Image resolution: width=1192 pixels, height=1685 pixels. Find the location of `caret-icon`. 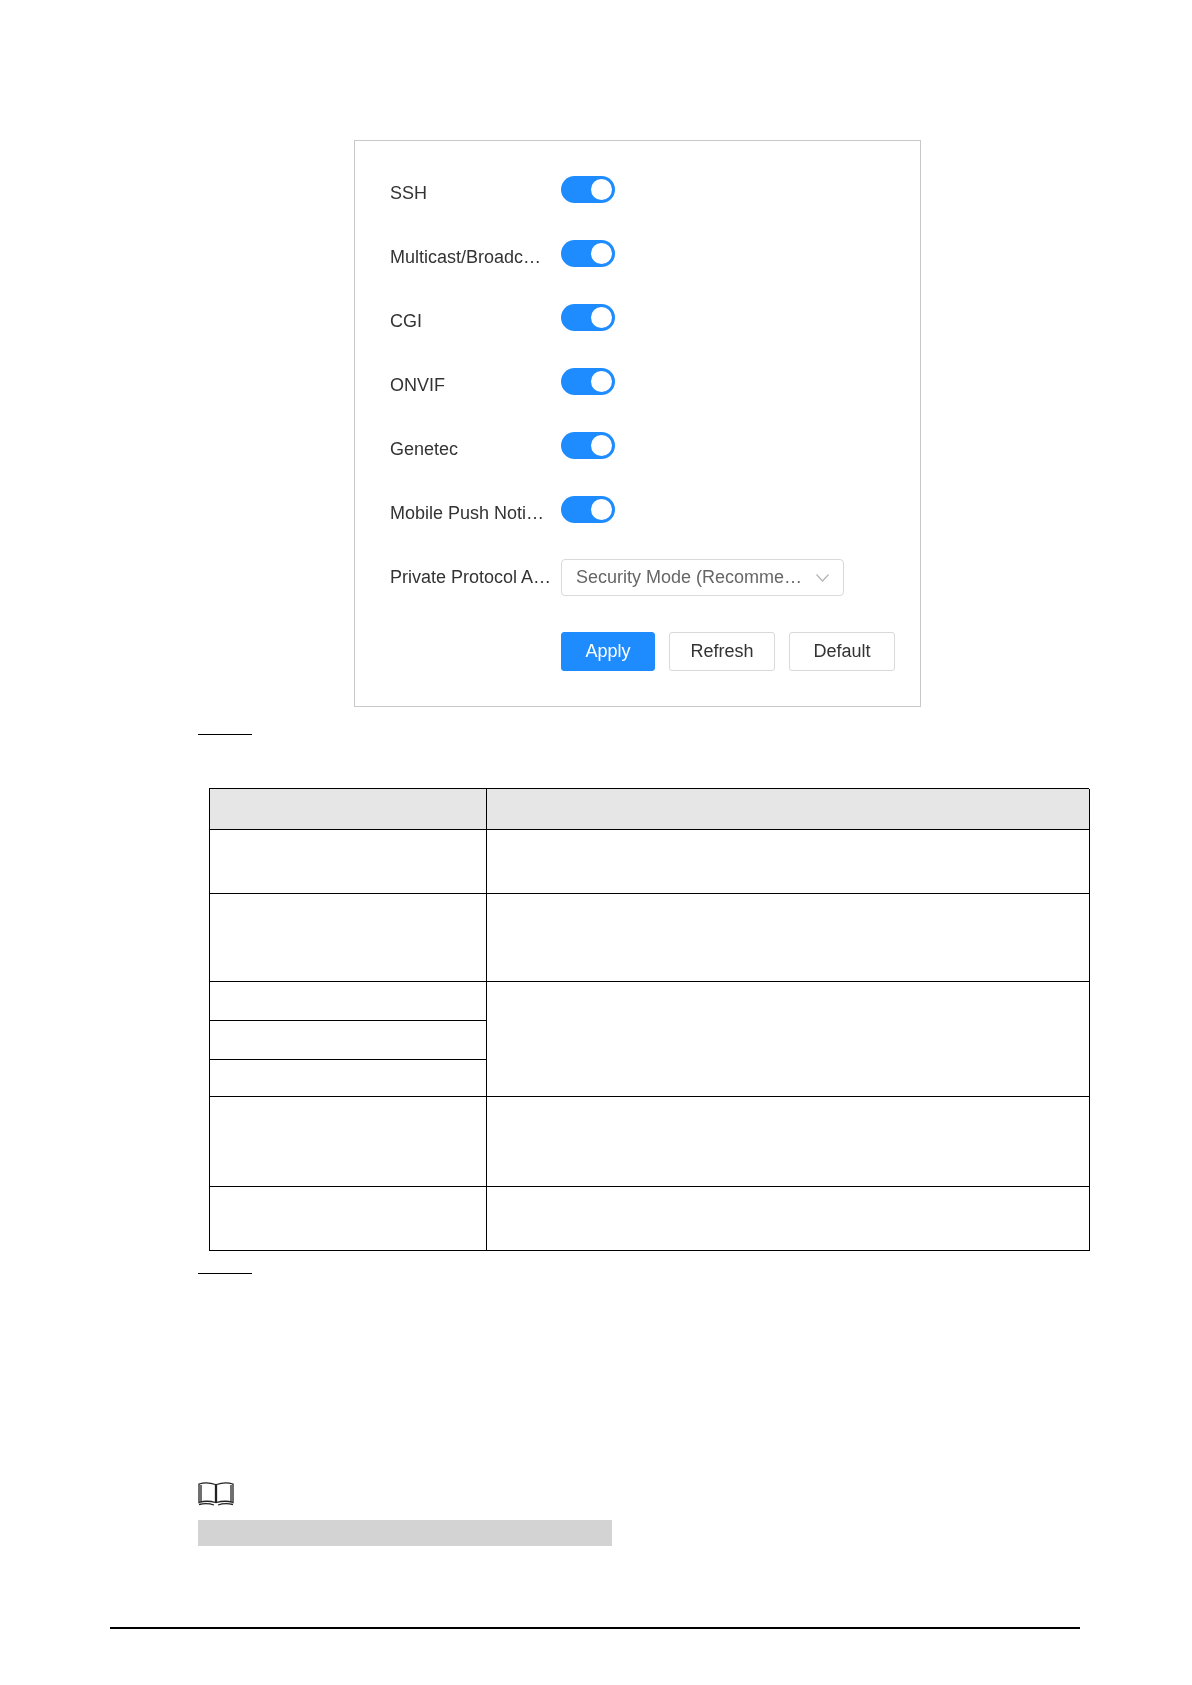

caret-icon is located at coordinates (822, 577).